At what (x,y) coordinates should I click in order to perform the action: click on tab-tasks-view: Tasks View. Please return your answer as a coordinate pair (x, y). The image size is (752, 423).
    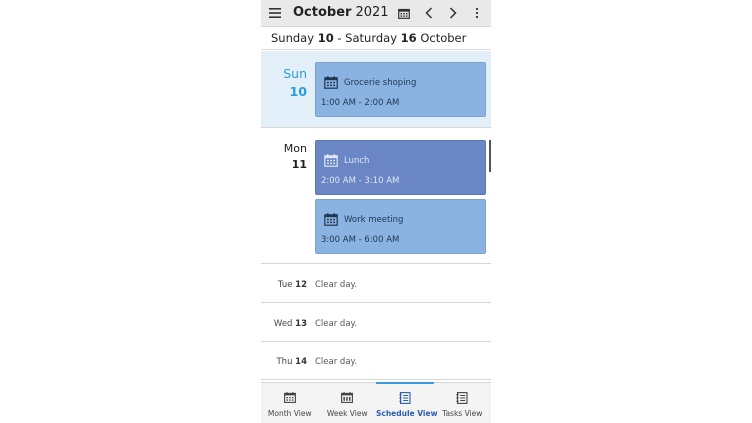
    Looking at the image, I should click on (463, 403).